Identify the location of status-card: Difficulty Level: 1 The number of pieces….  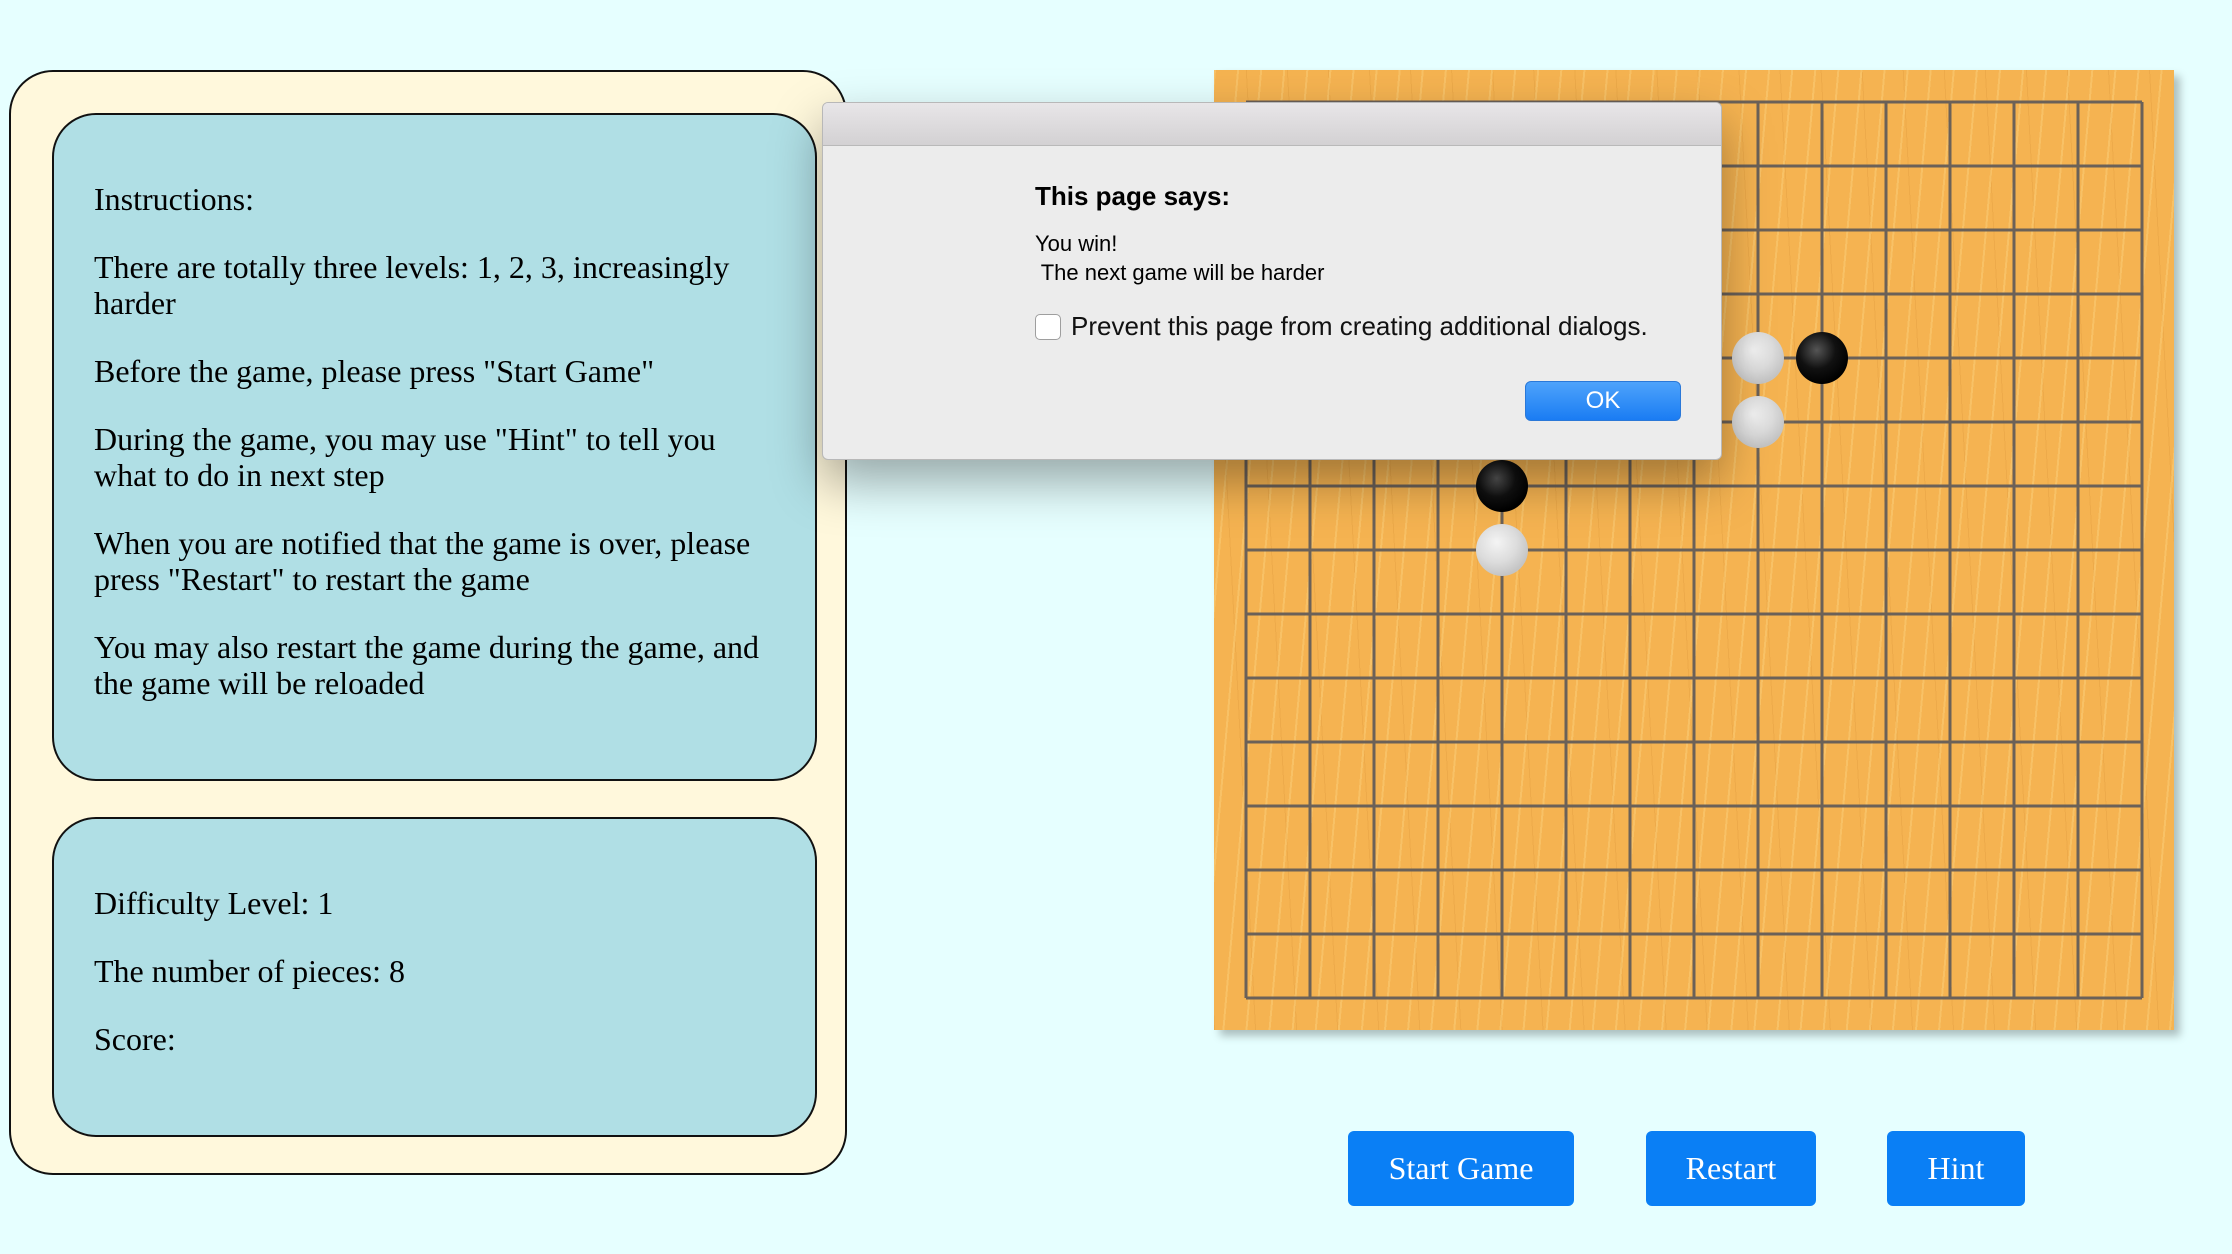
(434, 977).